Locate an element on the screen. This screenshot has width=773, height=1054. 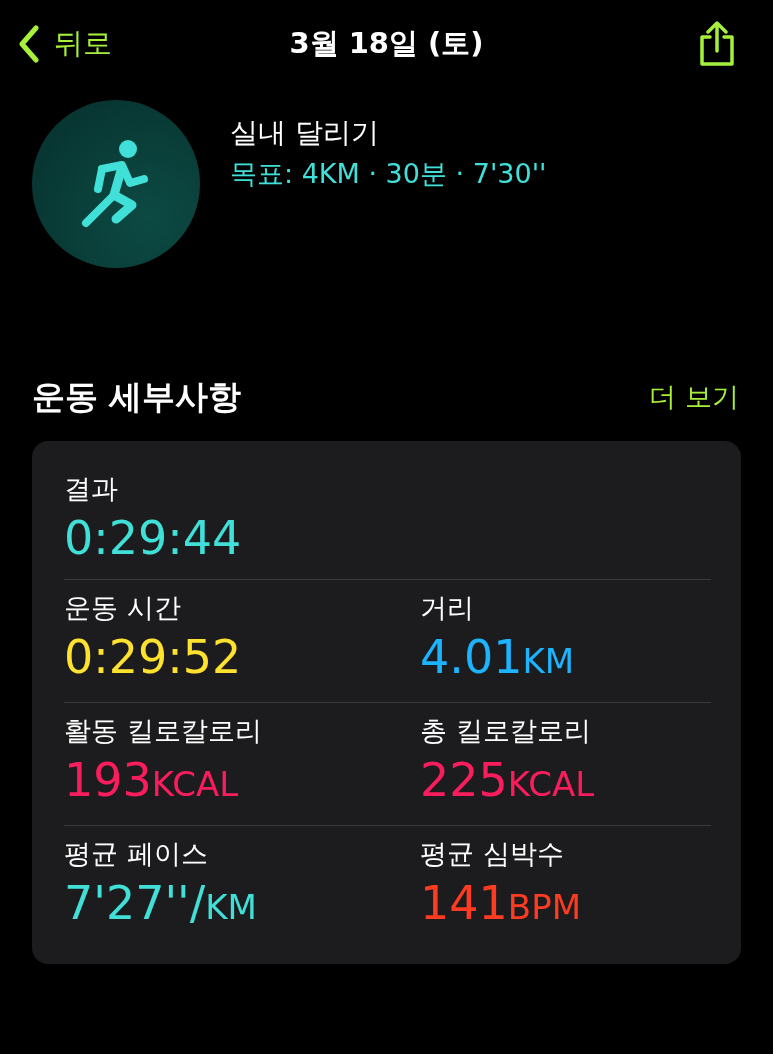
metric-value: 193 KCAL is located at coordinates (152, 780).